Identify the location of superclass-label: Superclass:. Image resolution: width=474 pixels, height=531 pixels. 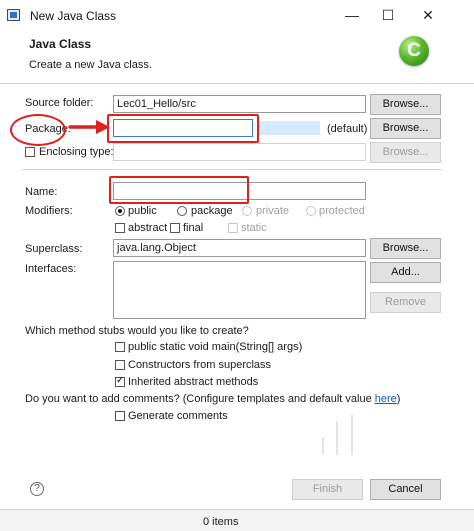
(54, 249).